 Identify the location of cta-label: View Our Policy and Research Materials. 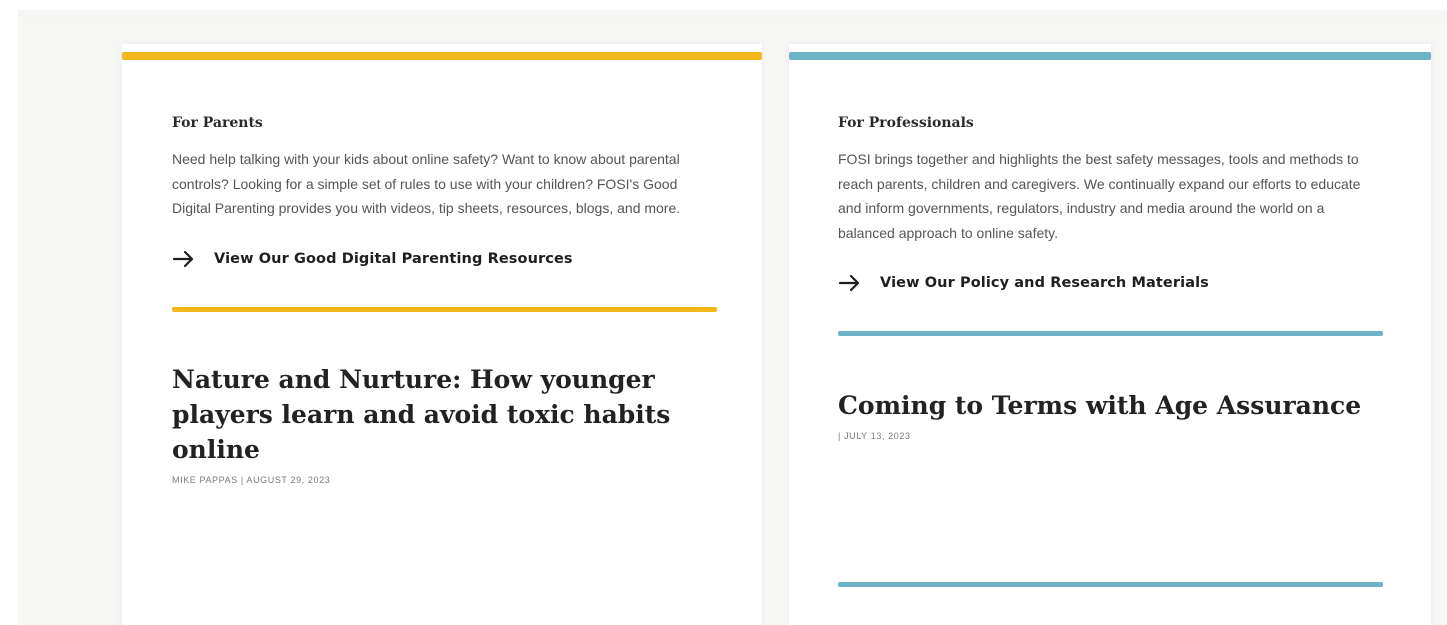
(1044, 283).